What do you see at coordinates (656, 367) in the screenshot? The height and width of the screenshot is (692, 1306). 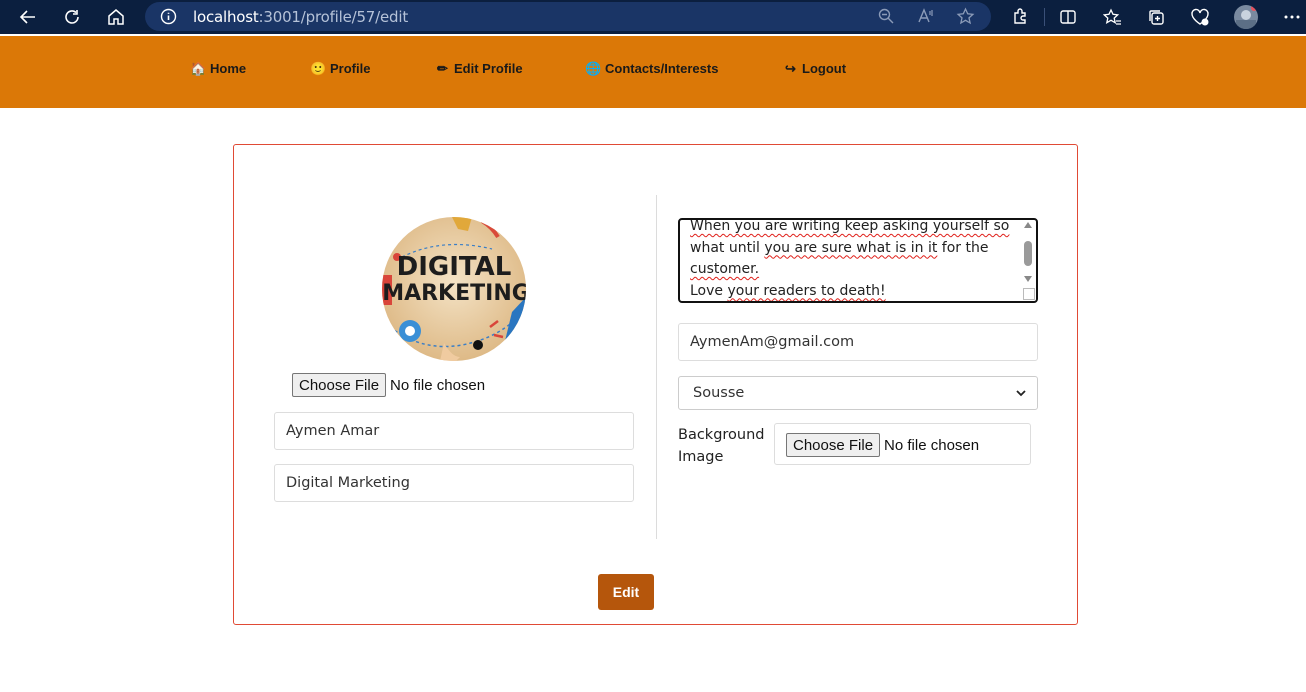 I see `column-divider` at bounding box center [656, 367].